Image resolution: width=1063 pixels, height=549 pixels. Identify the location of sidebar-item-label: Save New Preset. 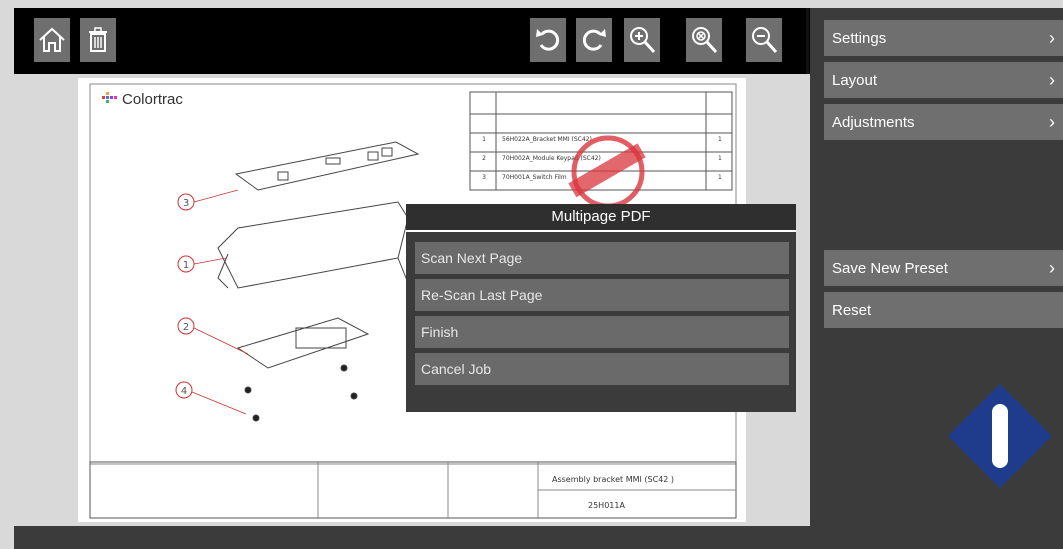
(890, 268).